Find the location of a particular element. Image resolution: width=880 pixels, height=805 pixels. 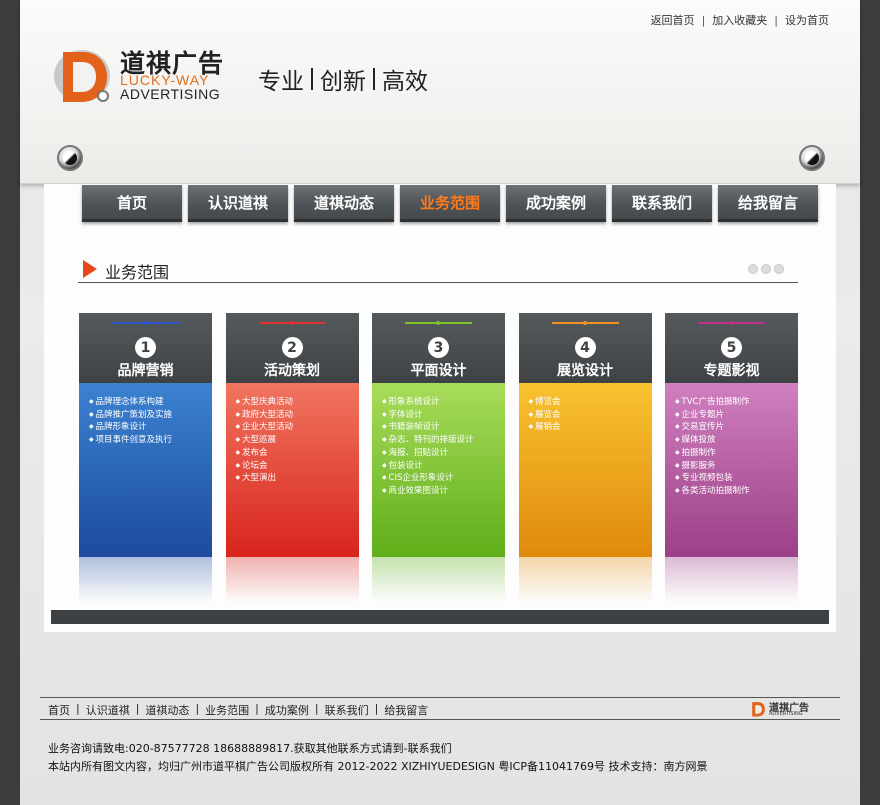

card-item: 书籍装帧设计 is located at coordinates (443, 427).